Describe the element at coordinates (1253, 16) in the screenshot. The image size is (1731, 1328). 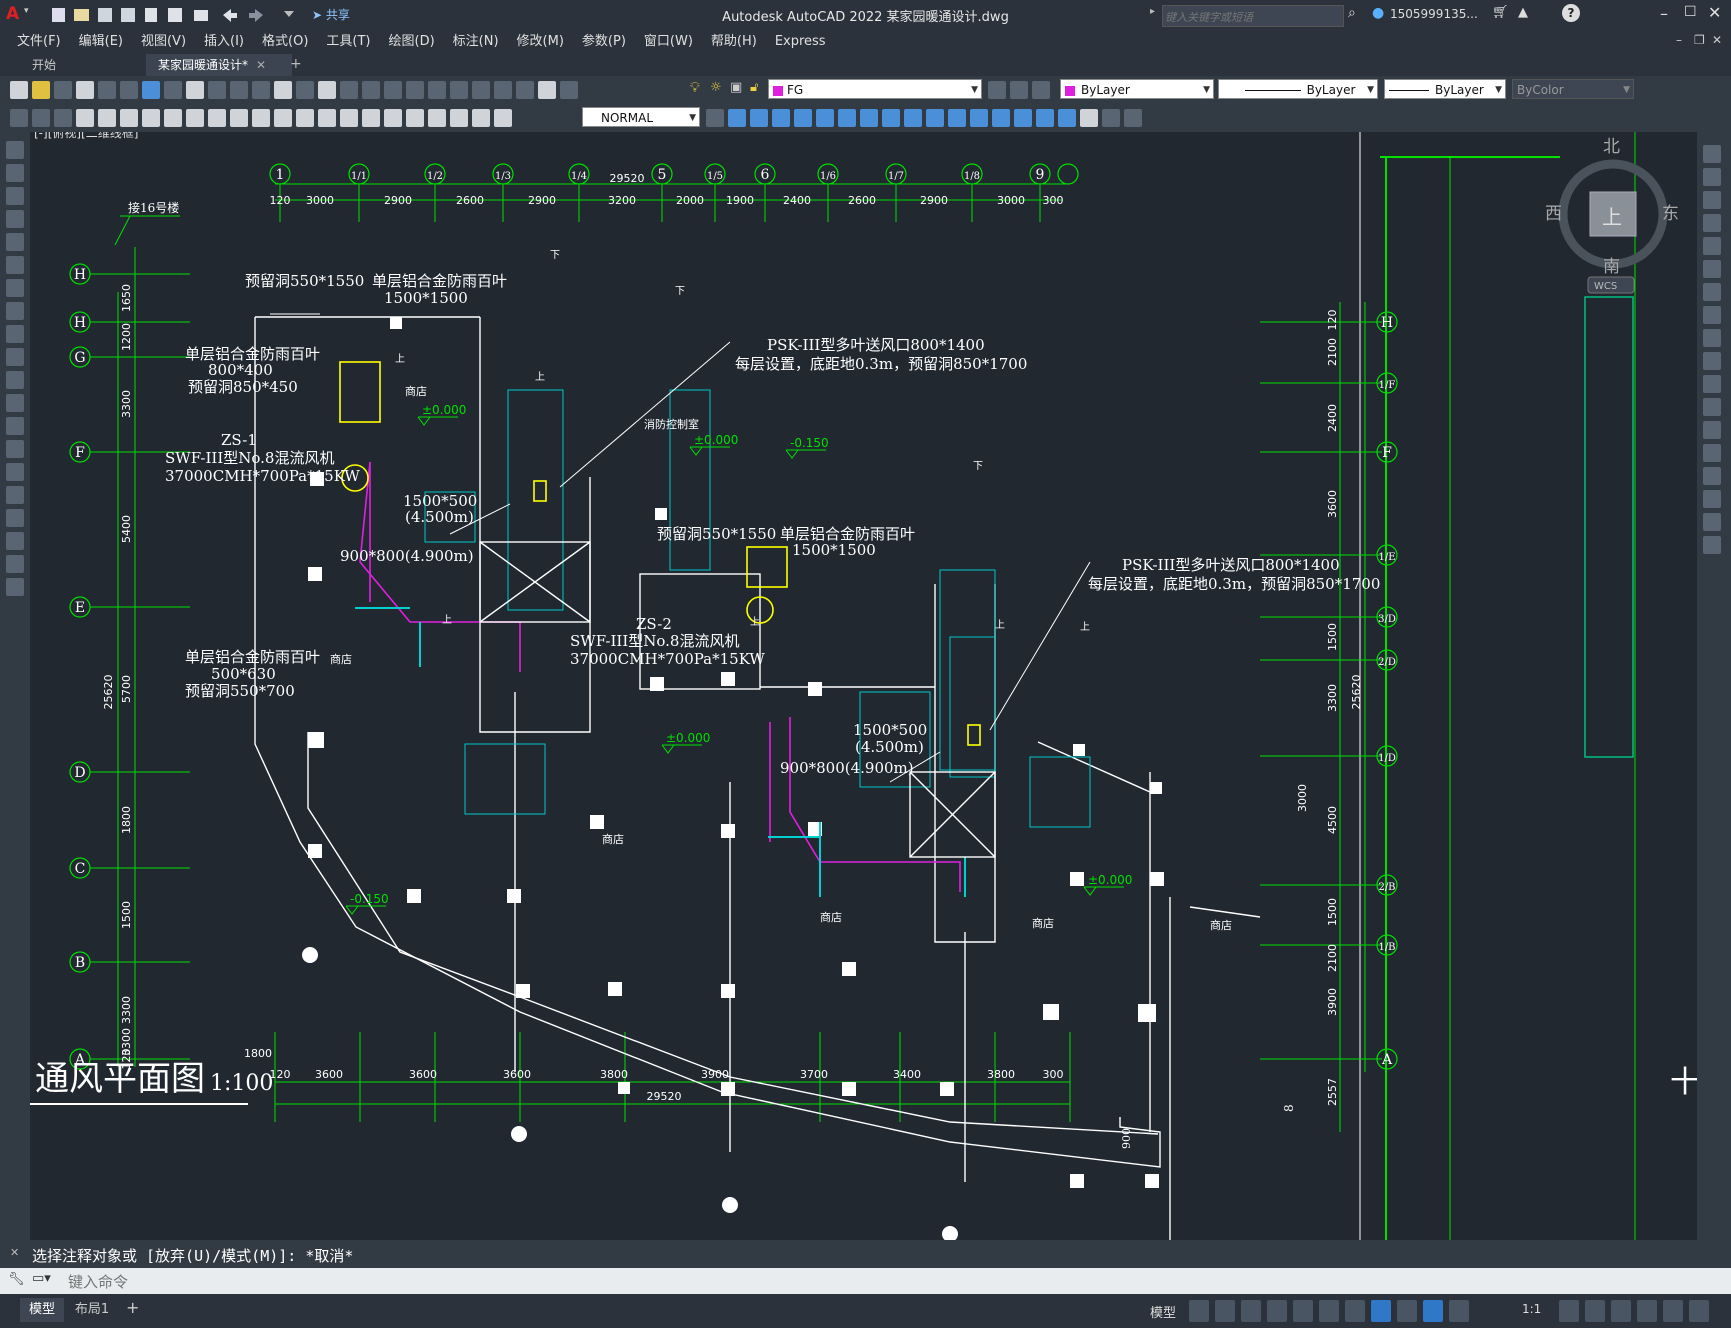
I see `search-box` at that location.